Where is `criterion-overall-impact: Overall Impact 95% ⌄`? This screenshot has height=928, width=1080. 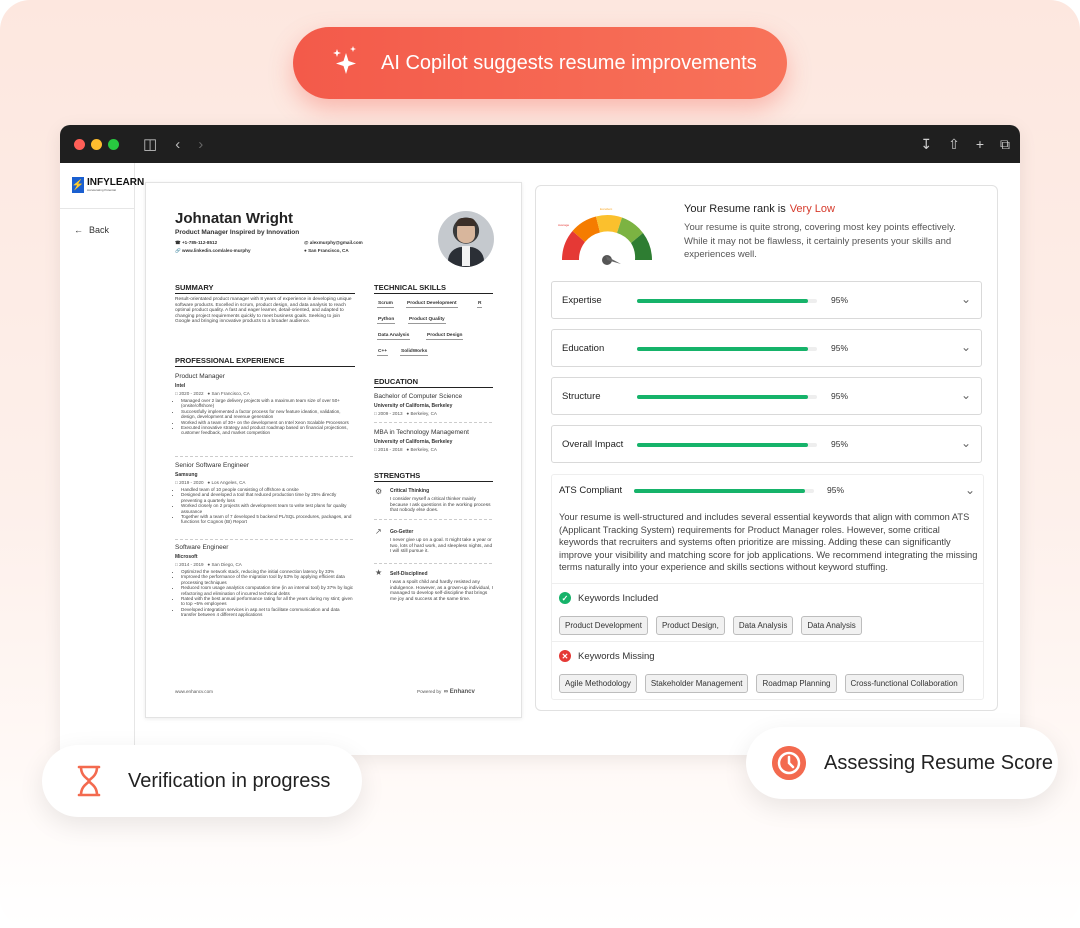 criterion-overall-impact: Overall Impact 95% ⌄ is located at coordinates (766, 444).